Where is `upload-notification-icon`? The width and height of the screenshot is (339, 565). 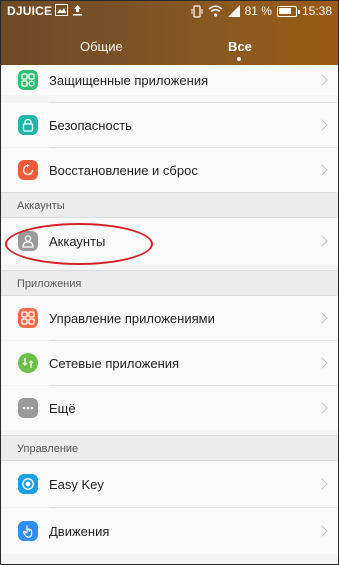
upload-notification-icon is located at coordinates (77, 10).